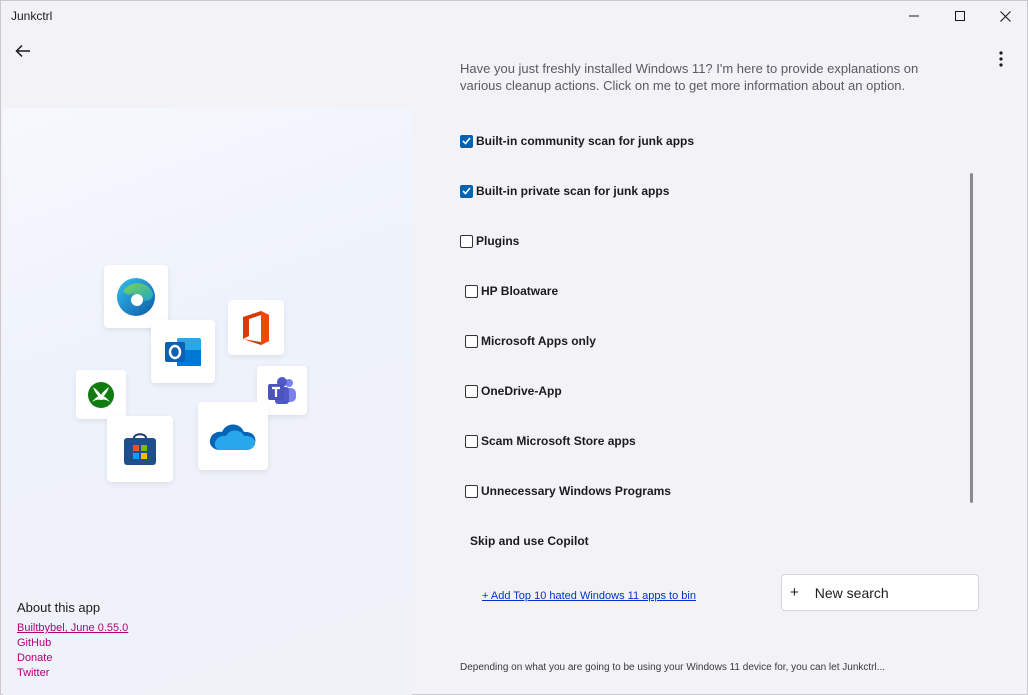 The height and width of the screenshot is (695, 1028). What do you see at coordinates (971, 338) in the screenshot?
I see `scrollbar-thumb` at bounding box center [971, 338].